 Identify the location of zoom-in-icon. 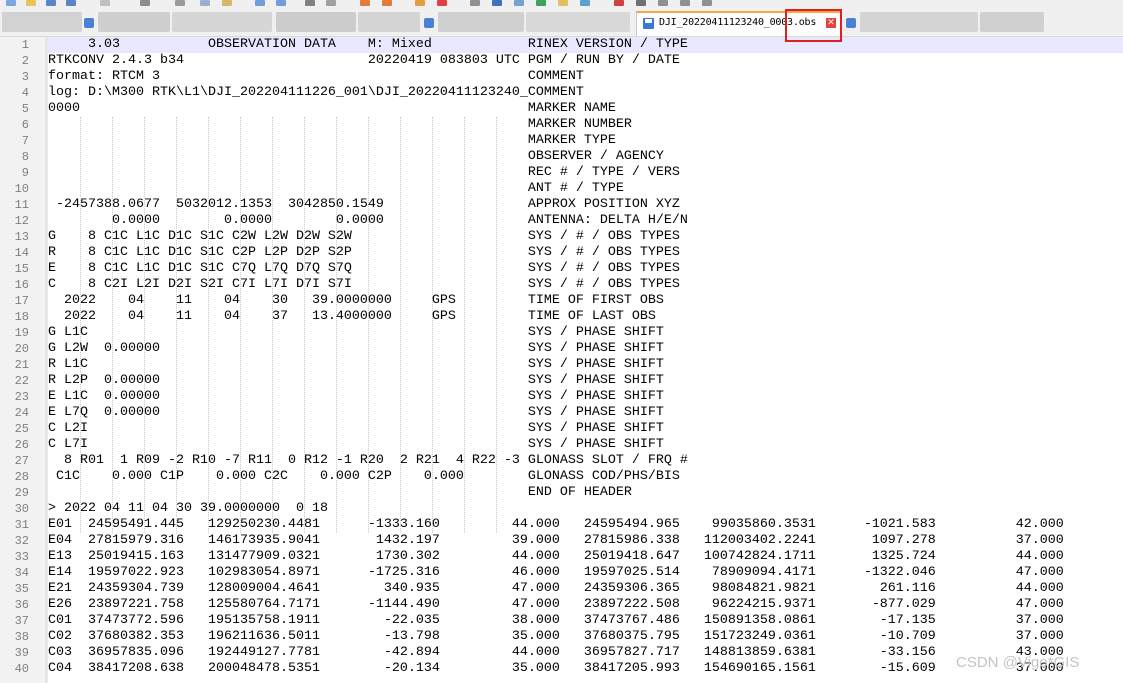
(365, 3).